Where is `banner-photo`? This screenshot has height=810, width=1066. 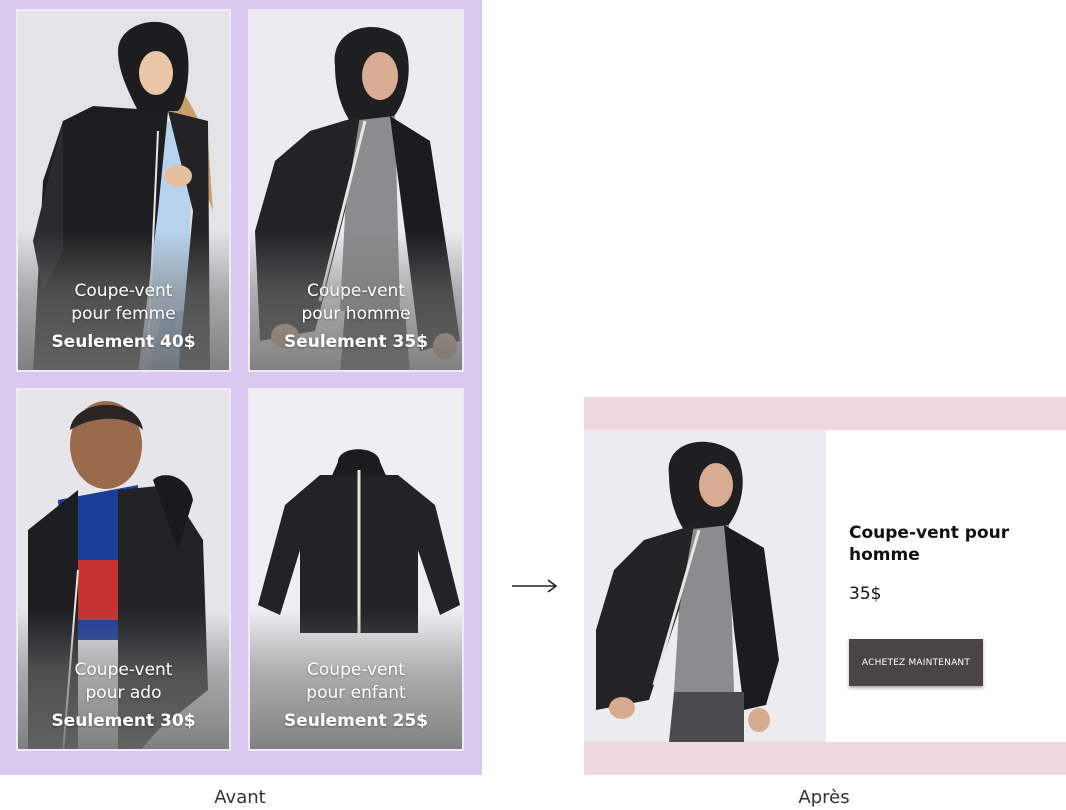
banner-photo is located at coordinates (705, 586).